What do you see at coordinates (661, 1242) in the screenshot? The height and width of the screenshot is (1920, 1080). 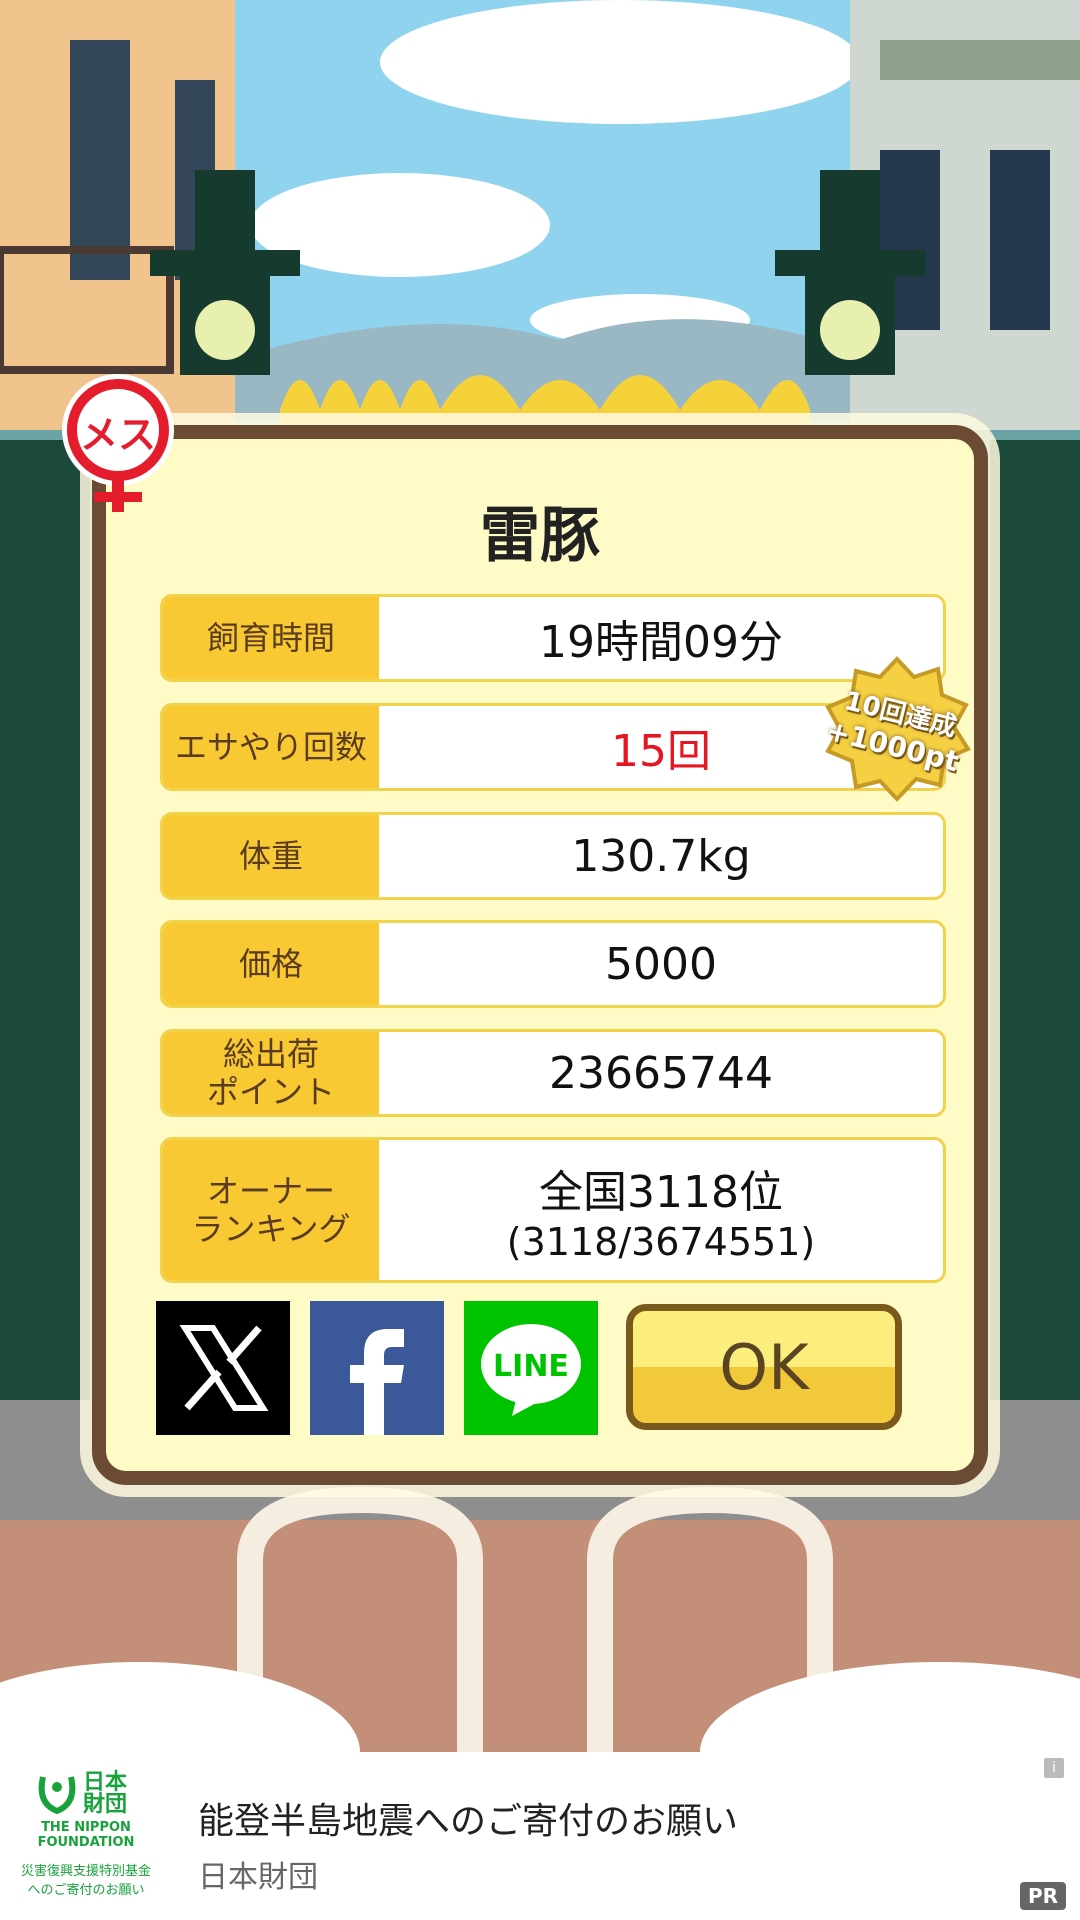 I see `ranking-detail: (3118/3674551)` at bounding box center [661, 1242].